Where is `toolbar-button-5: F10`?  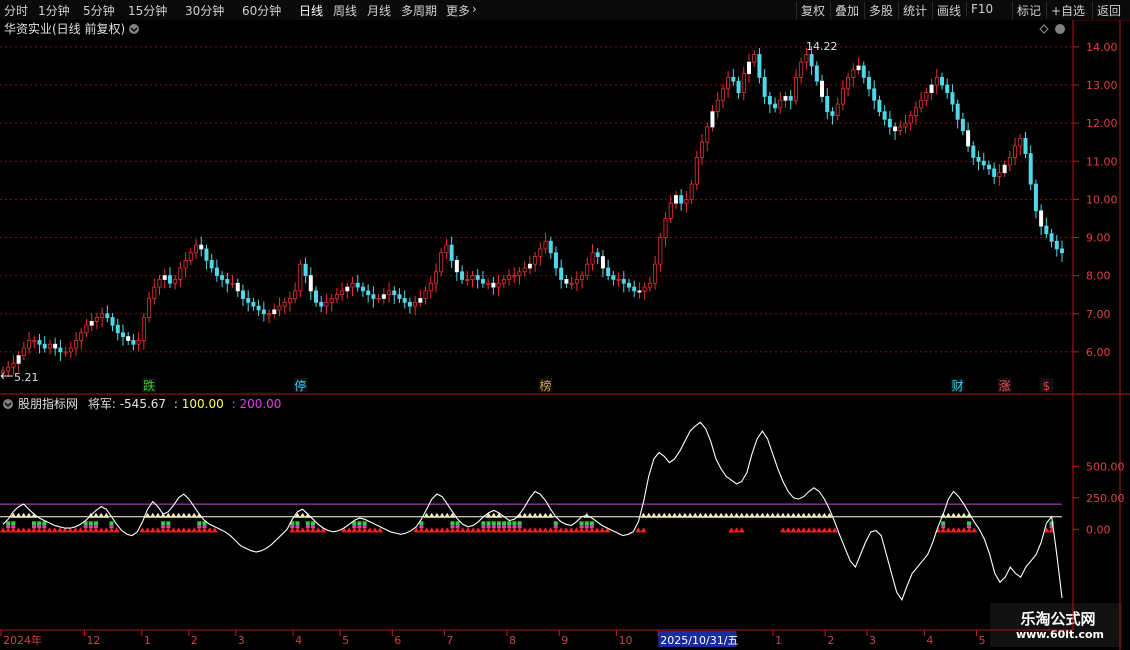 toolbar-button-5: F10 is located at coordinates (979, 9).